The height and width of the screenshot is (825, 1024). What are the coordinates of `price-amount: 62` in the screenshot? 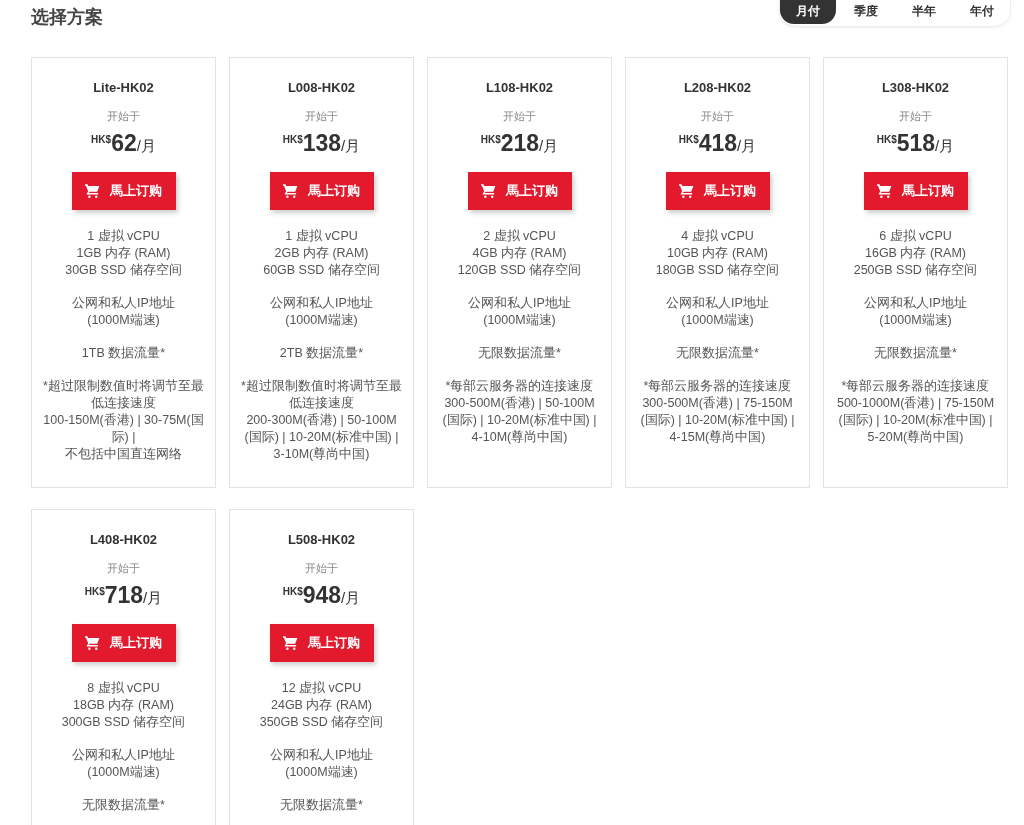 It's located at (124, 143).